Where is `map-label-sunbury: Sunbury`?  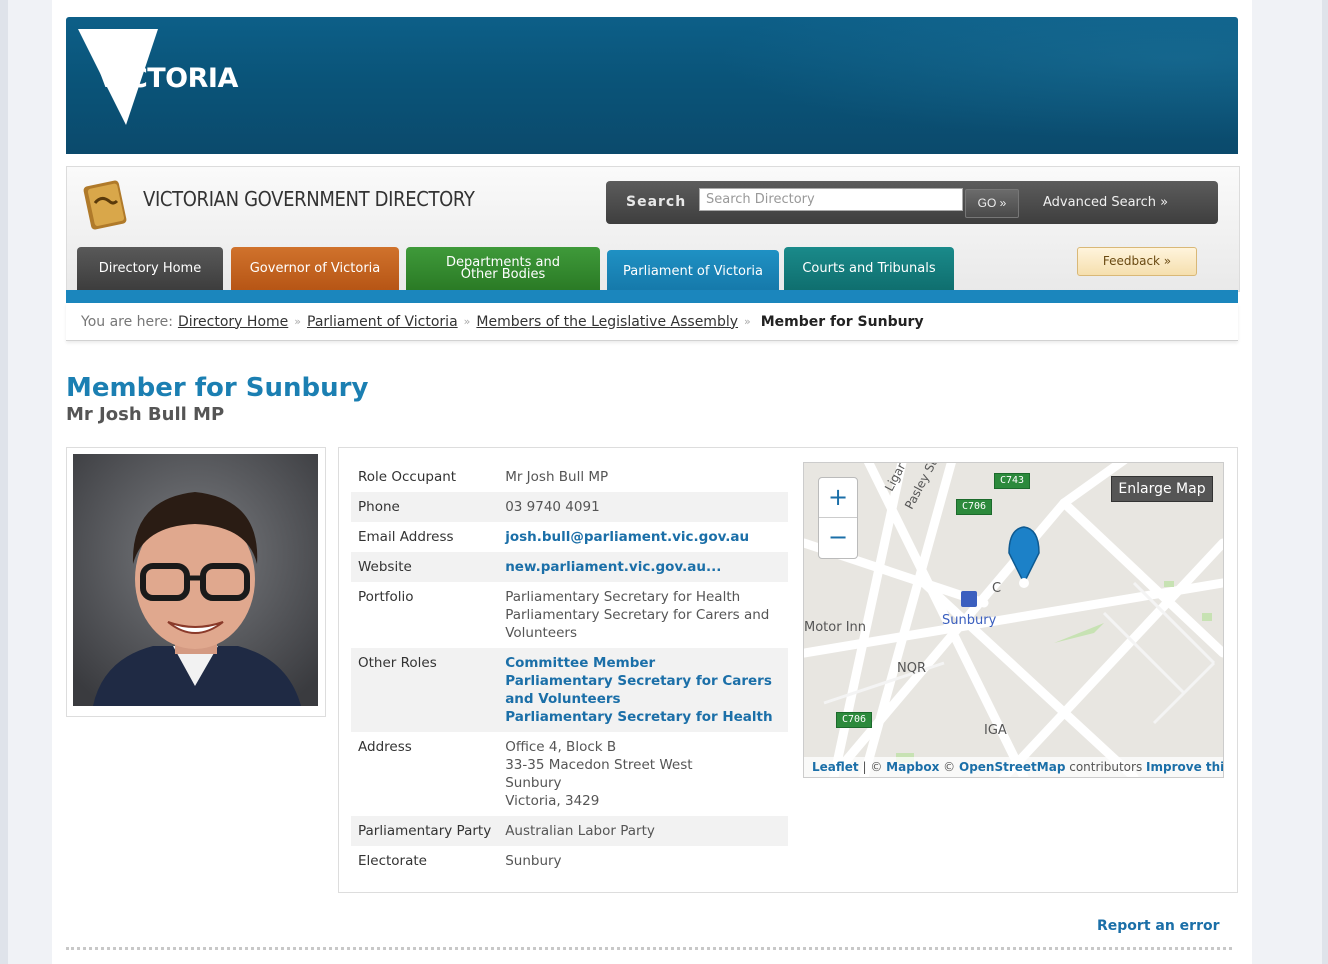 map-label-sunbury: Sunbury is located at coordinates (969, 620).